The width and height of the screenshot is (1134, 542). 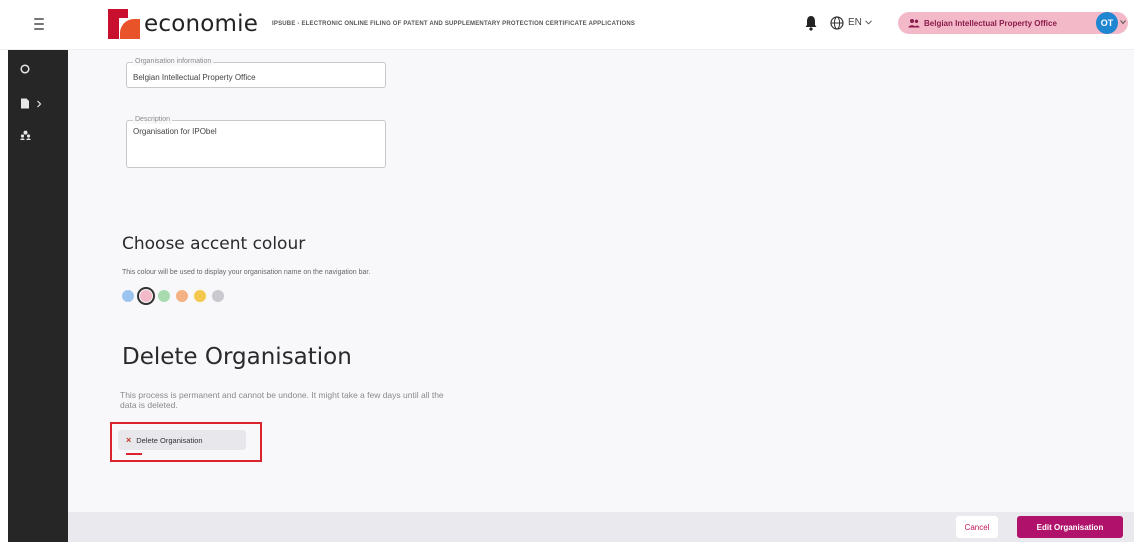 I want to click on organisation-switcher: Belgian Intellectual Property Office OT, so click(x=1013, y=23).